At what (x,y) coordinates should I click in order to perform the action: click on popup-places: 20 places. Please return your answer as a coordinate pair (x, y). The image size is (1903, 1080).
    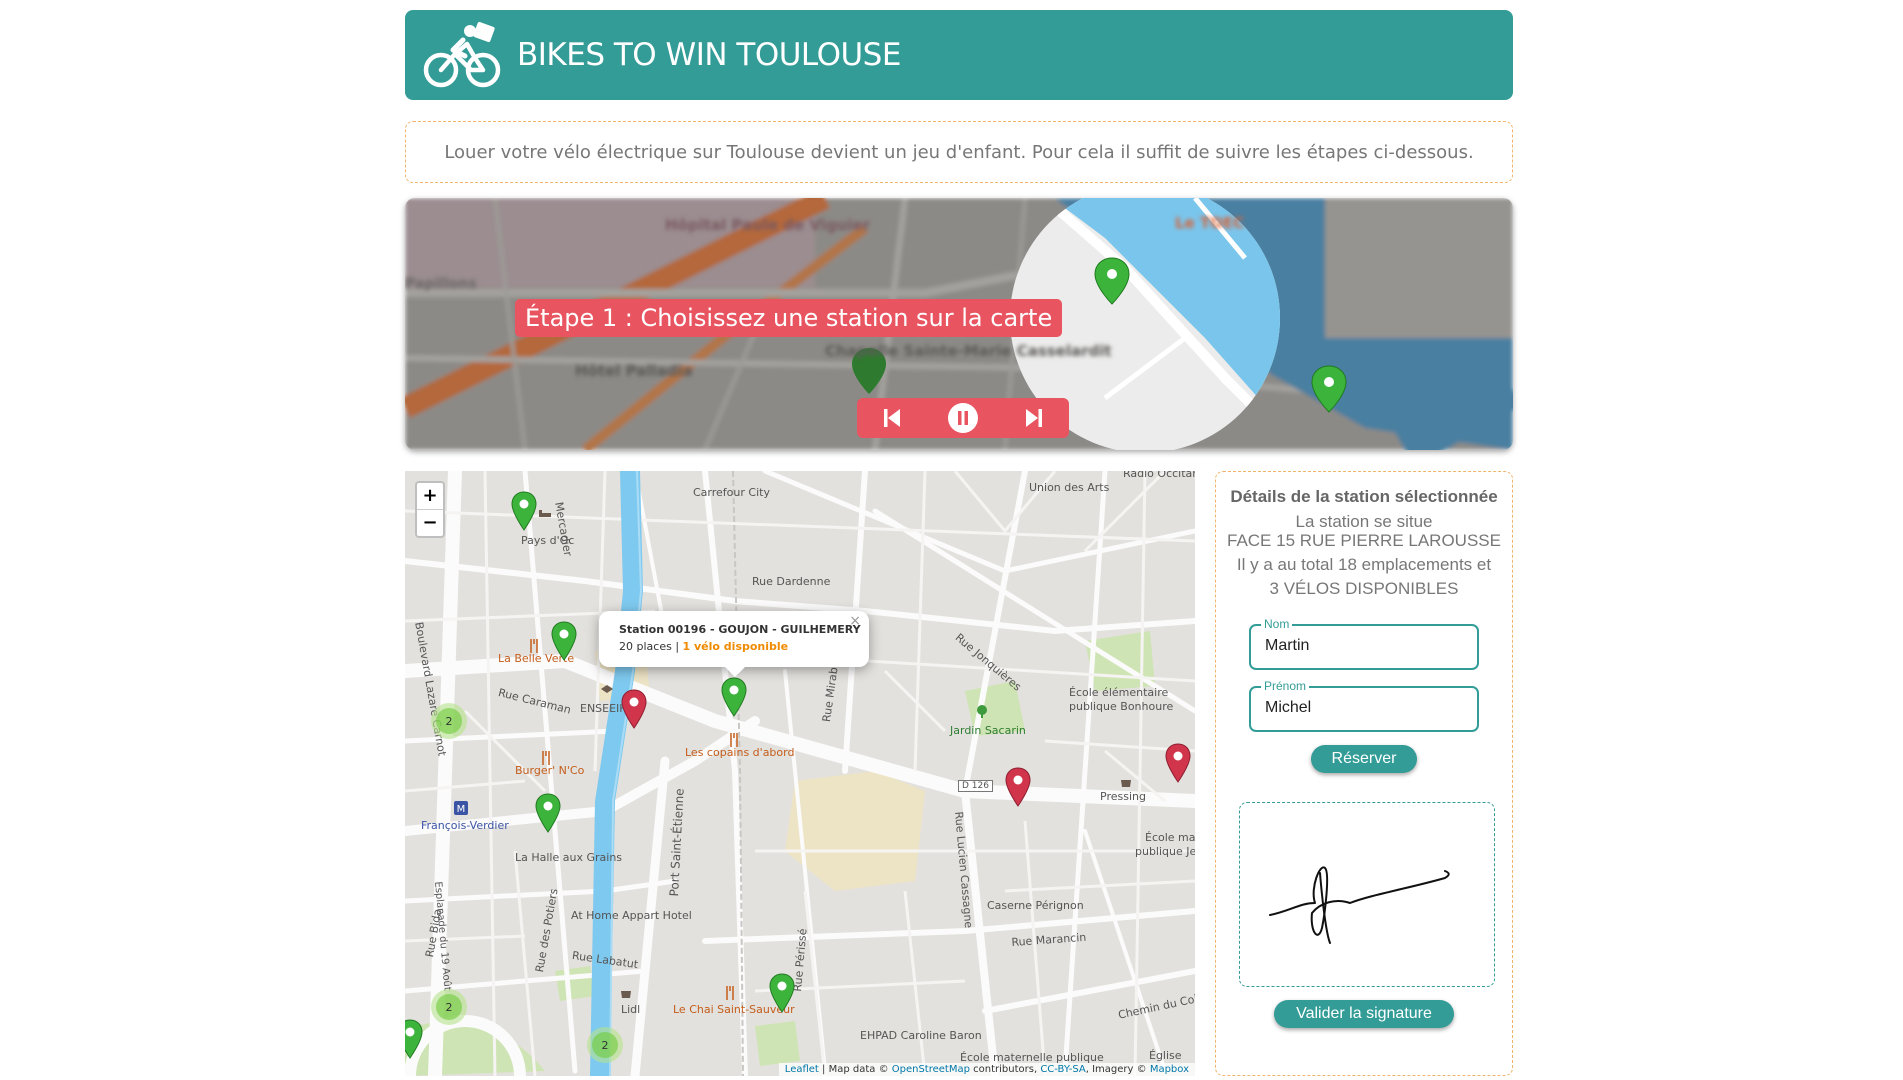
    Looking at the image, I should click on (645, 646).